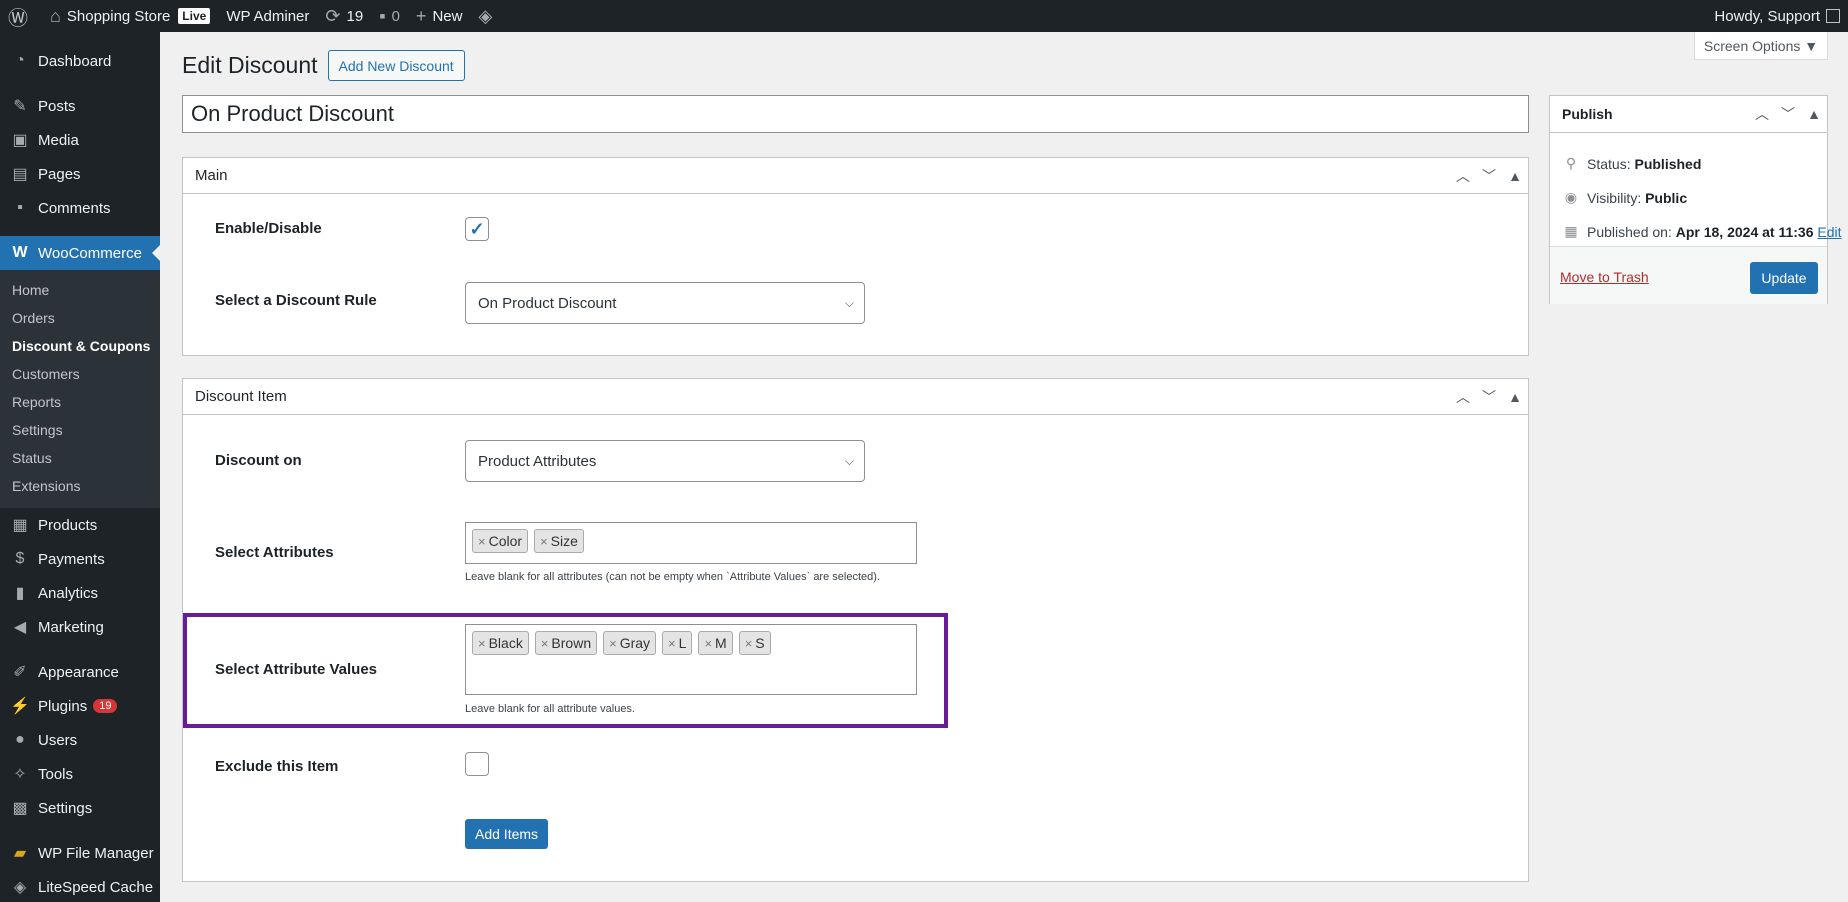 This screenshot has height=902, width=1848. What do you see at coordinates (477, 764) in the screenshot?
I see `exclude-item-checkbox` at bounding box center [477, 764].